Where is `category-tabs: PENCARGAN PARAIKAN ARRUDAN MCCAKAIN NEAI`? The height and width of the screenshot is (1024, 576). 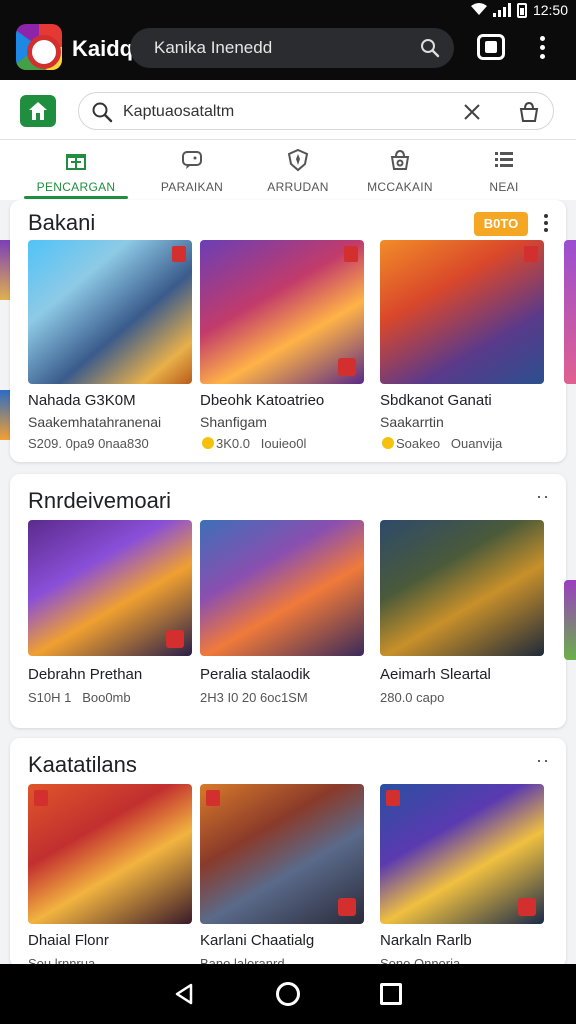
category-tabs: PENCARGAN PARAIKAN ARRUDAN MCCAKAIN NEAI is located at coordinates (288, 170).